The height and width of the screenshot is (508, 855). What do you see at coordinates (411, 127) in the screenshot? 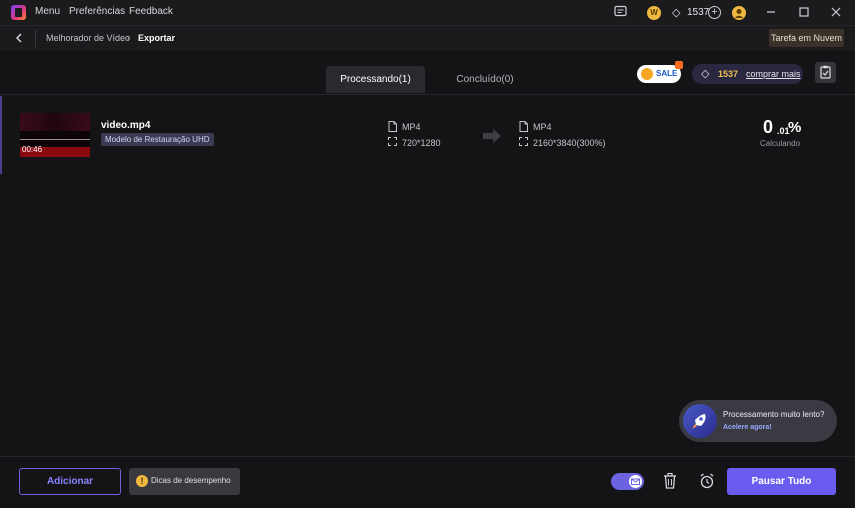
I see `source-format: MP4` at bounding box center [411, 127].